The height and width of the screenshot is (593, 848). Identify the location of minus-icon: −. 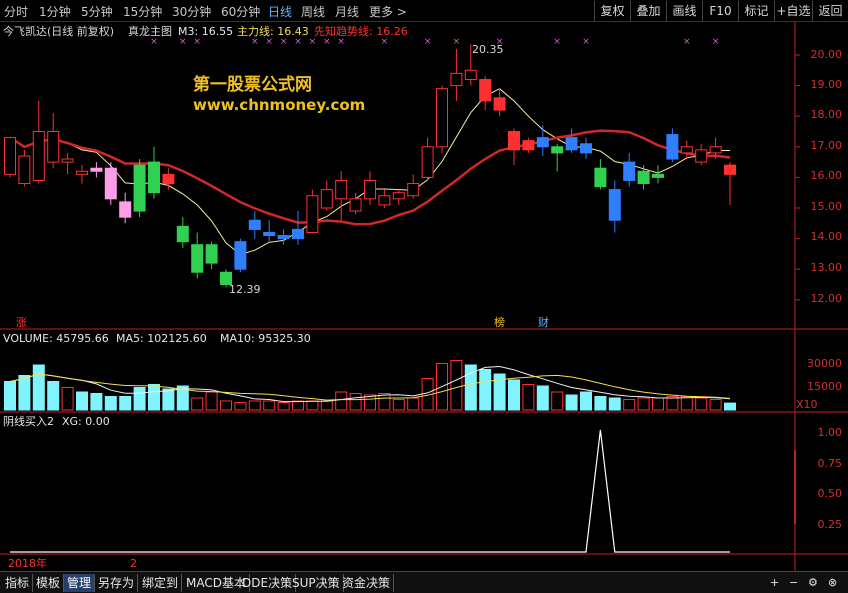
(793, 582).